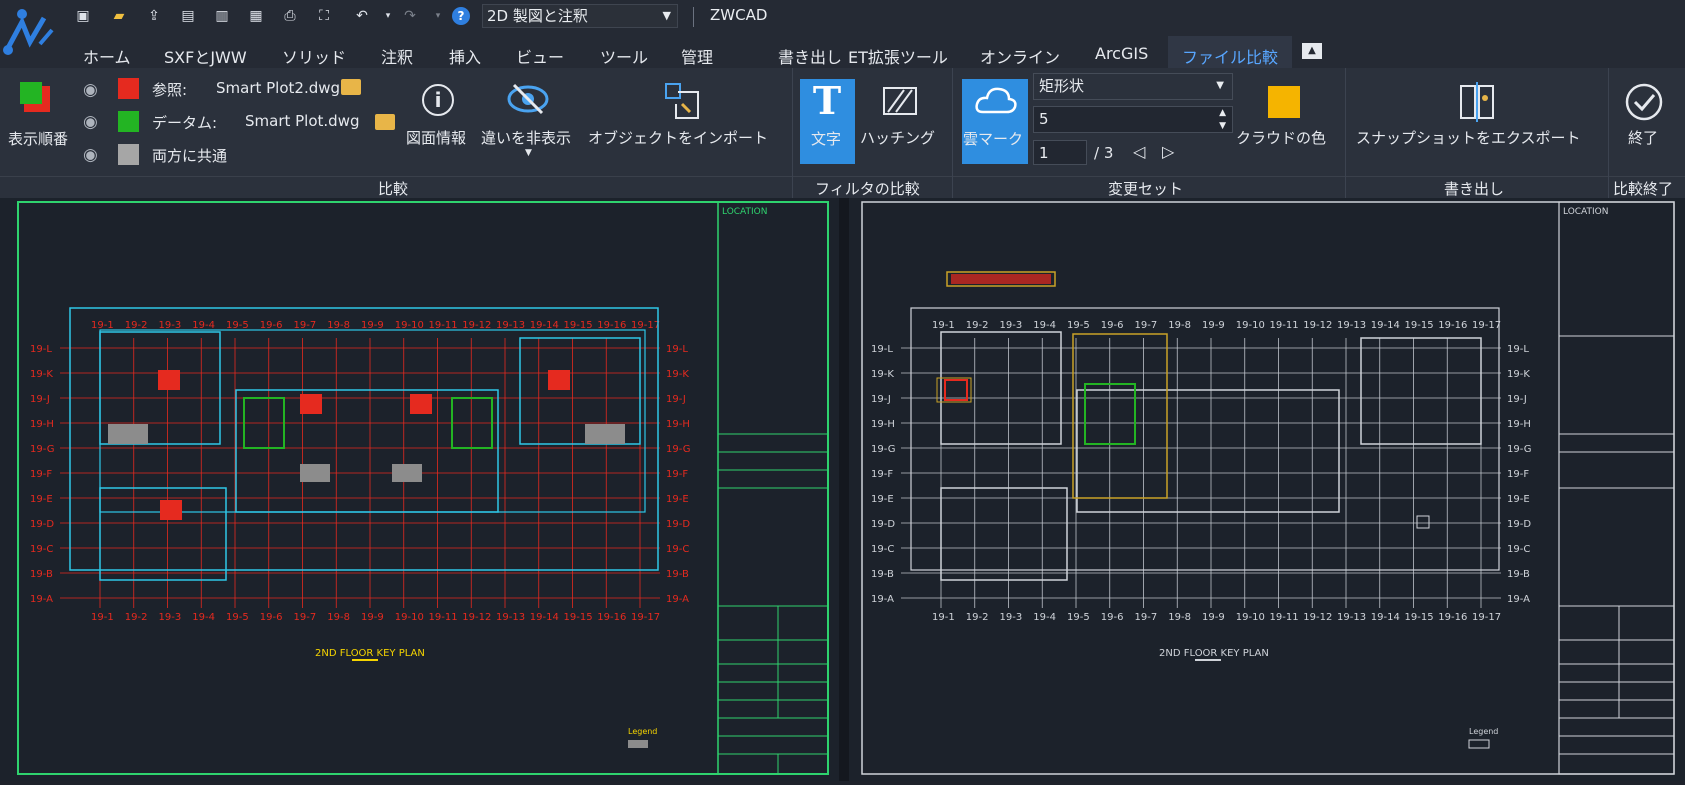  What do you see at coordinates (1468, 137) in the screenshot?
I see `snapshot-export-label: スナップショットをエクスポート` at bounding box center [1468, 137].